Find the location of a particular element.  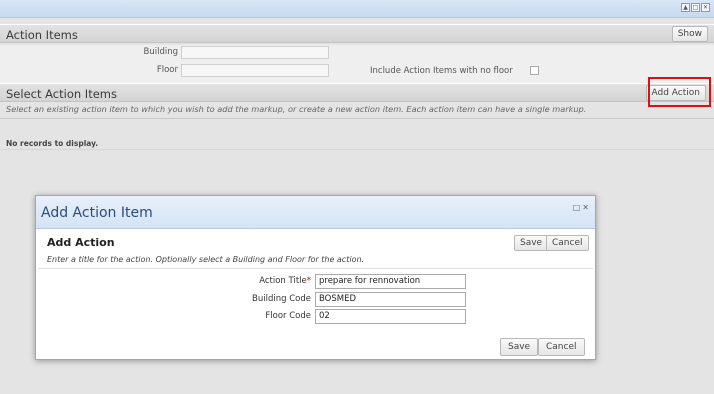

select-action-items-title: Select Action Items is located at coordinates (61, 94).